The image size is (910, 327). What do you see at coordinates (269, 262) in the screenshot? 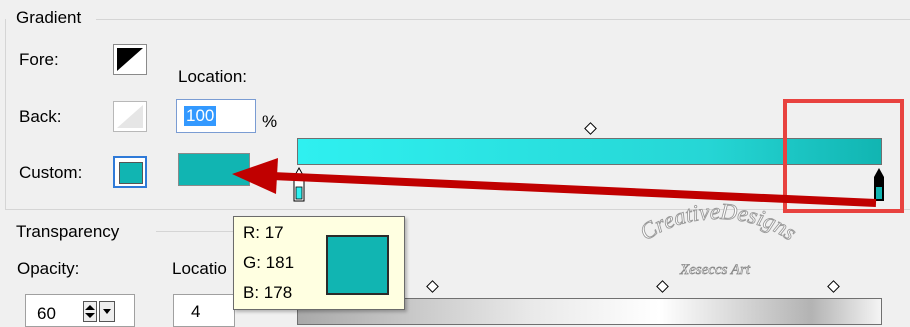
I see `tooltip-g-value: G: 181` at bounding box center [269, 262].